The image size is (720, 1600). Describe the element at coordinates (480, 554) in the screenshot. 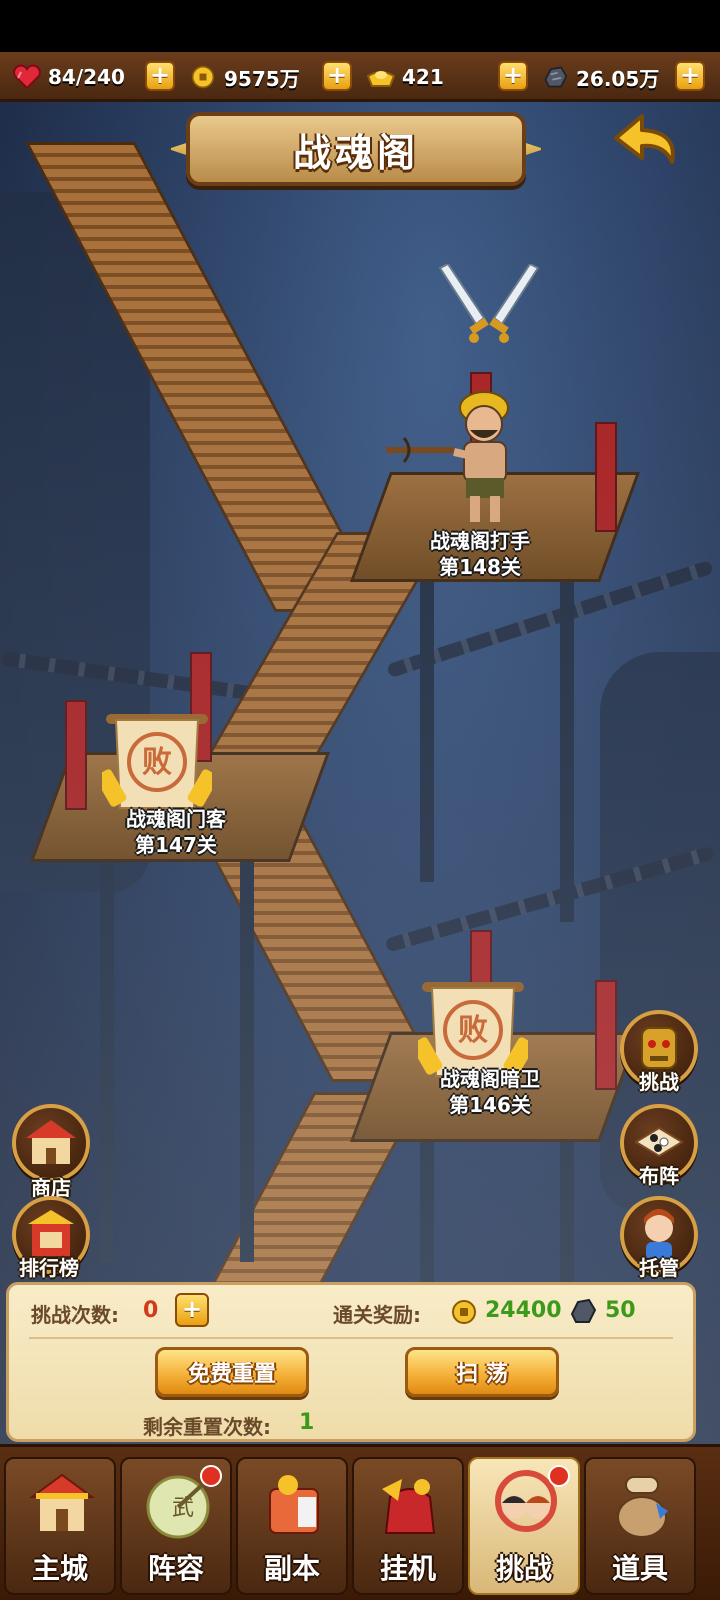

I see `stage-label-148: 战魂阁打手 第148关` at that location.